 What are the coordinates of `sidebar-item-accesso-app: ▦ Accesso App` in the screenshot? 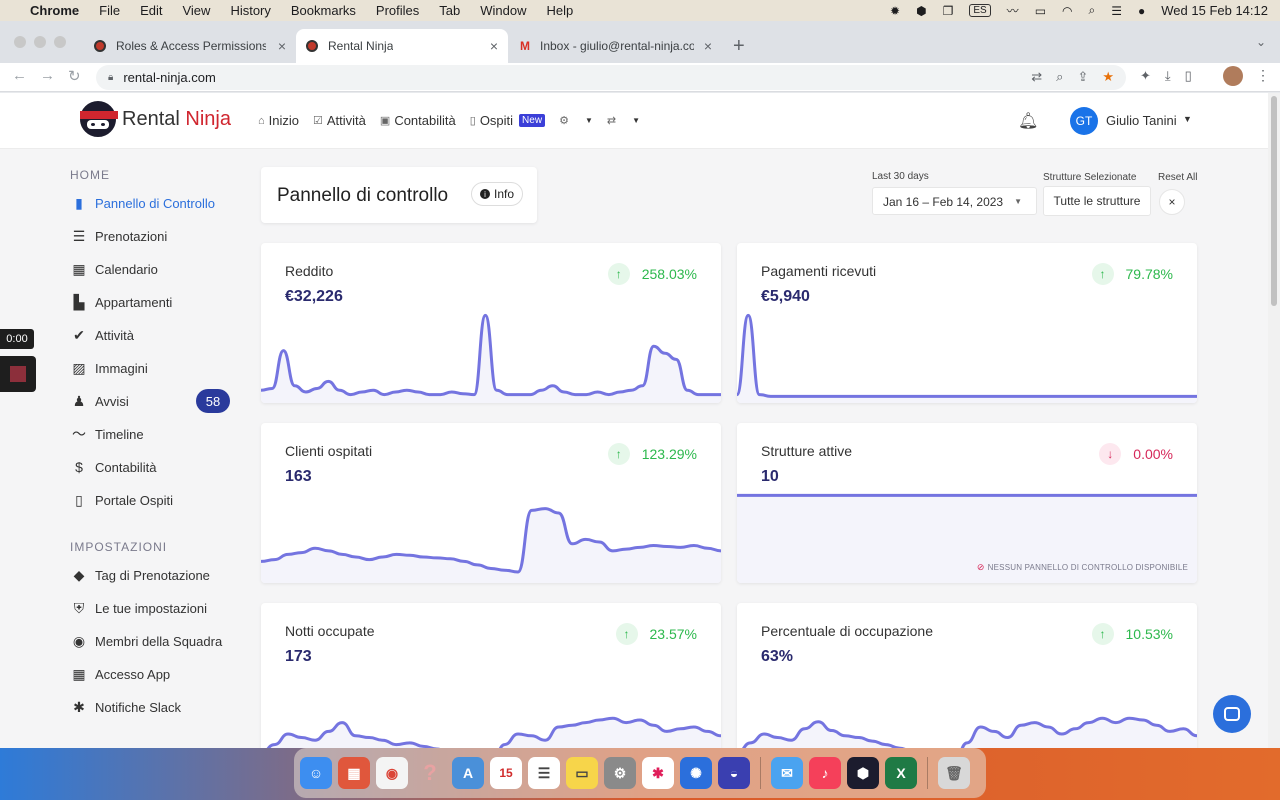 It's located at (152, 674).